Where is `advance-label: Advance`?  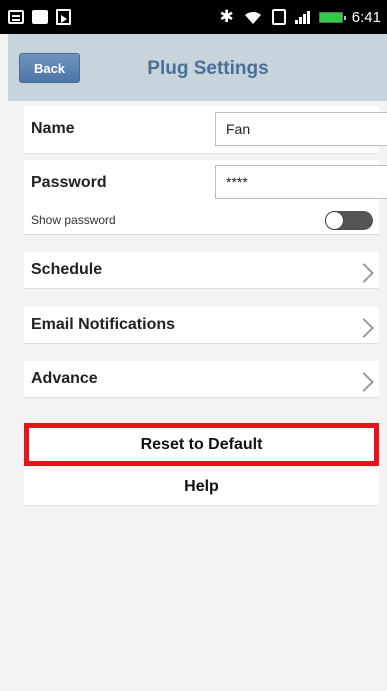
advance-label: Advance is located at coordinates (64, 378).